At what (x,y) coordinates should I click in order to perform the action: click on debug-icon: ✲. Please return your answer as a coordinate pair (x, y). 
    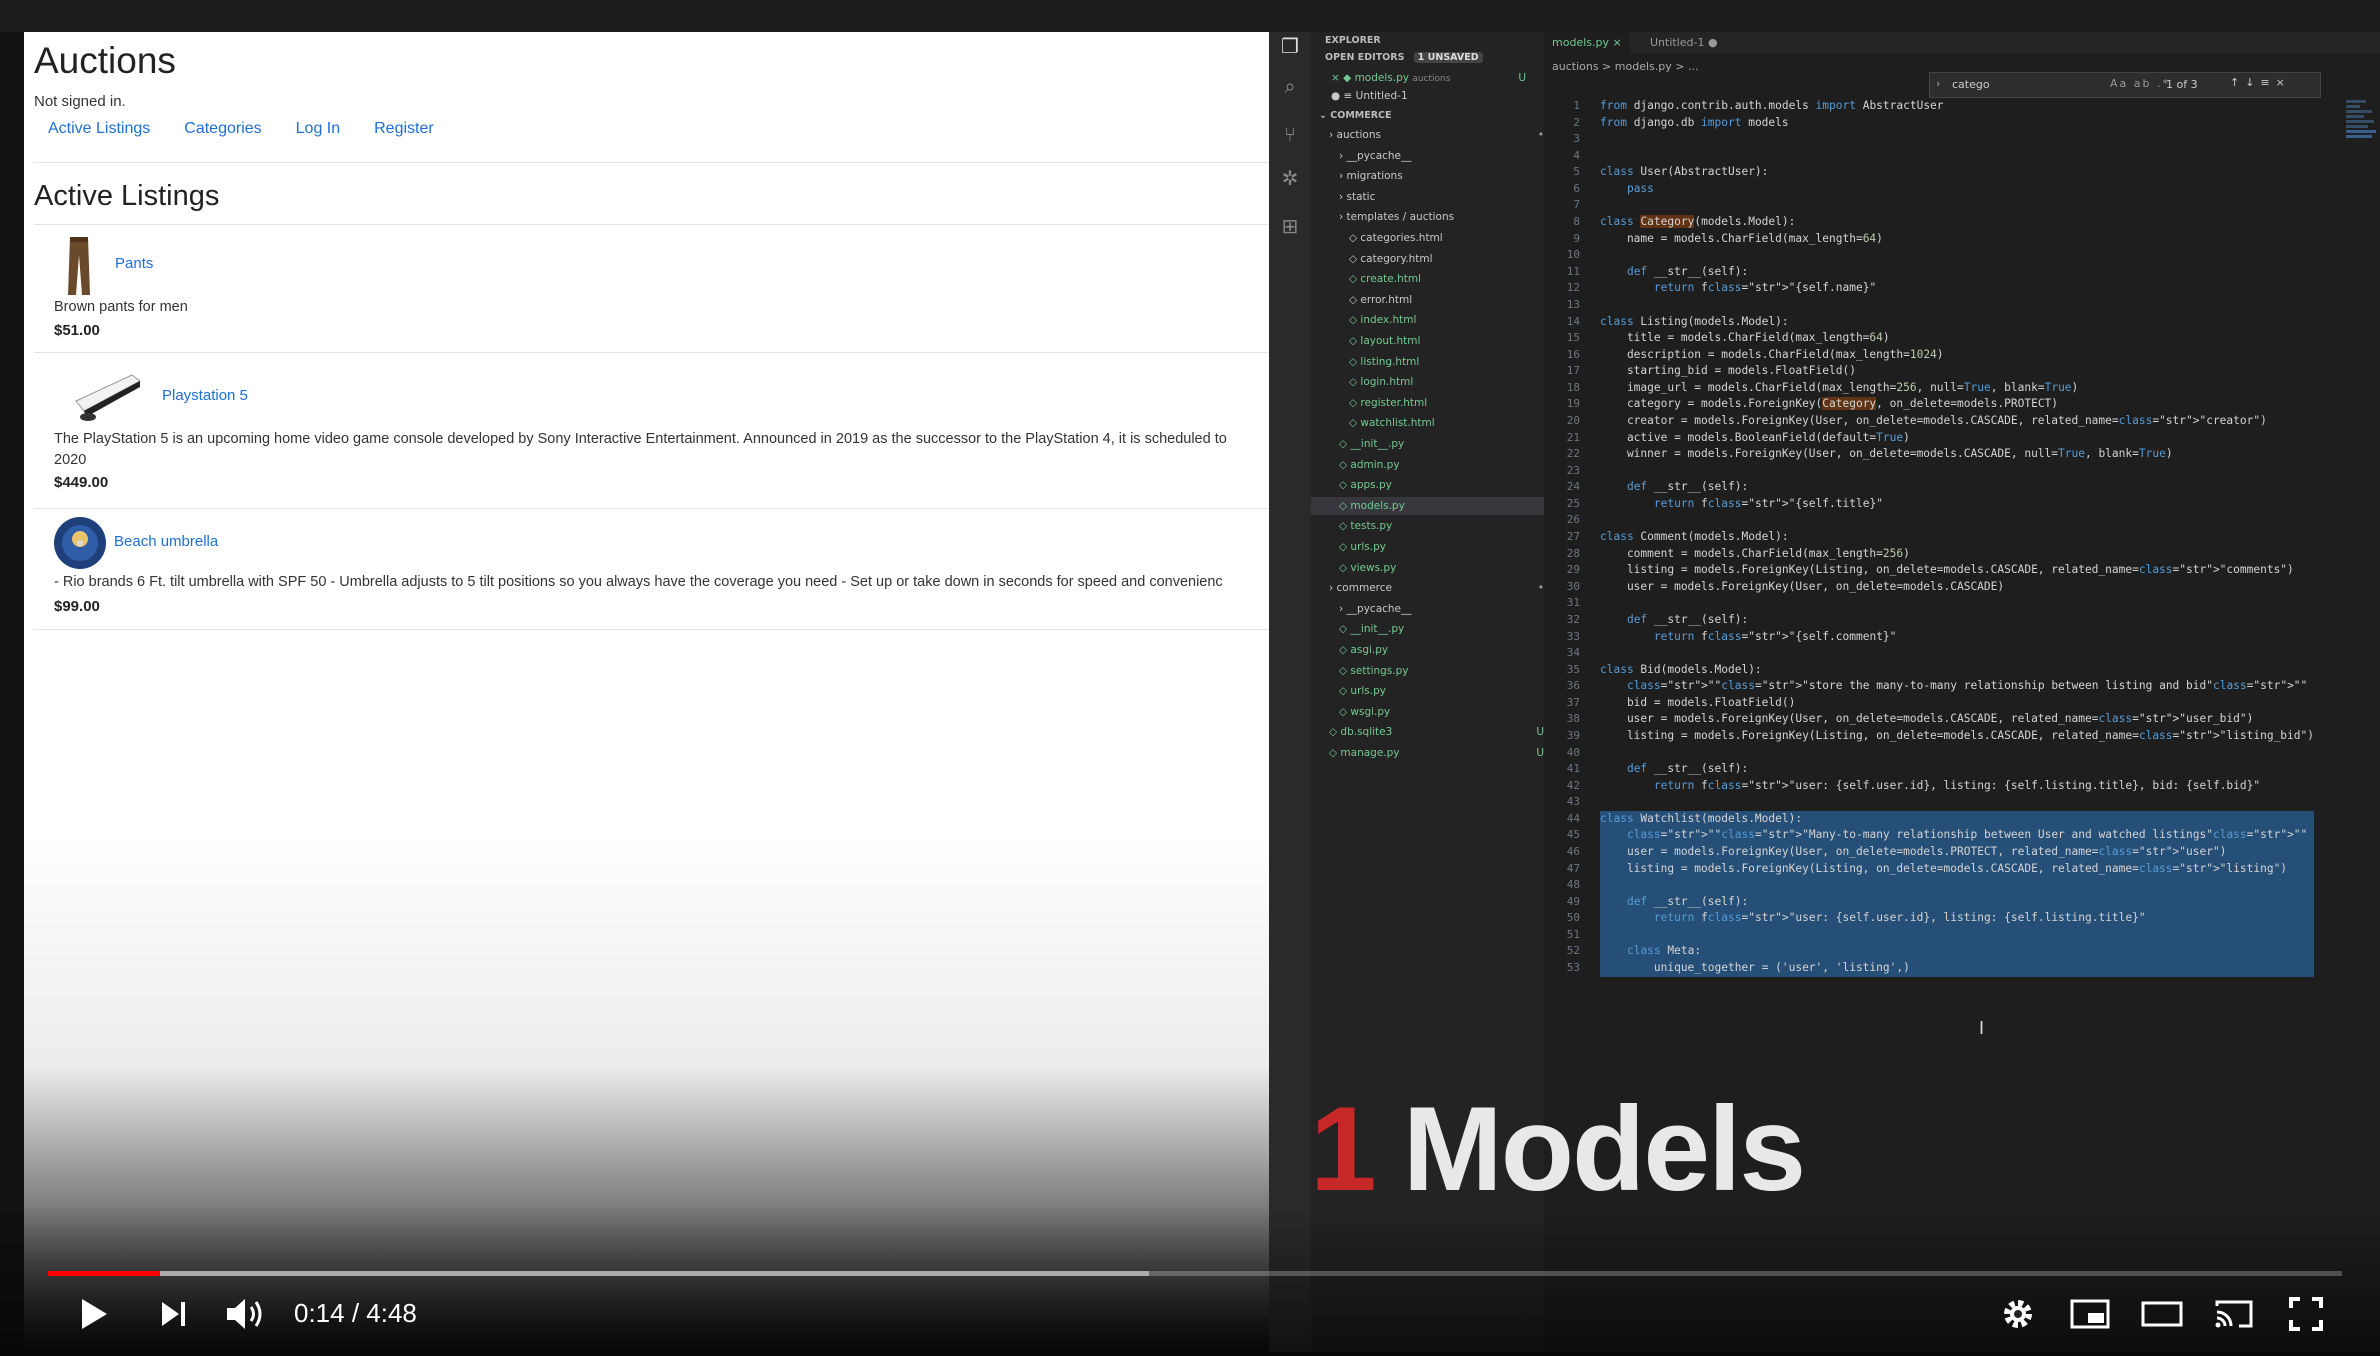
    Looking at the image, I should click on (1290, 179).